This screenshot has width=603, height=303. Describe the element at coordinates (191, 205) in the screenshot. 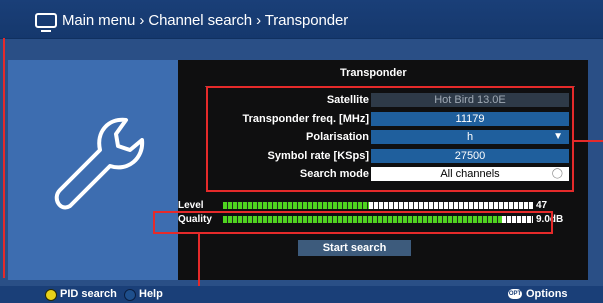

I see `level-label: Level` at that location.